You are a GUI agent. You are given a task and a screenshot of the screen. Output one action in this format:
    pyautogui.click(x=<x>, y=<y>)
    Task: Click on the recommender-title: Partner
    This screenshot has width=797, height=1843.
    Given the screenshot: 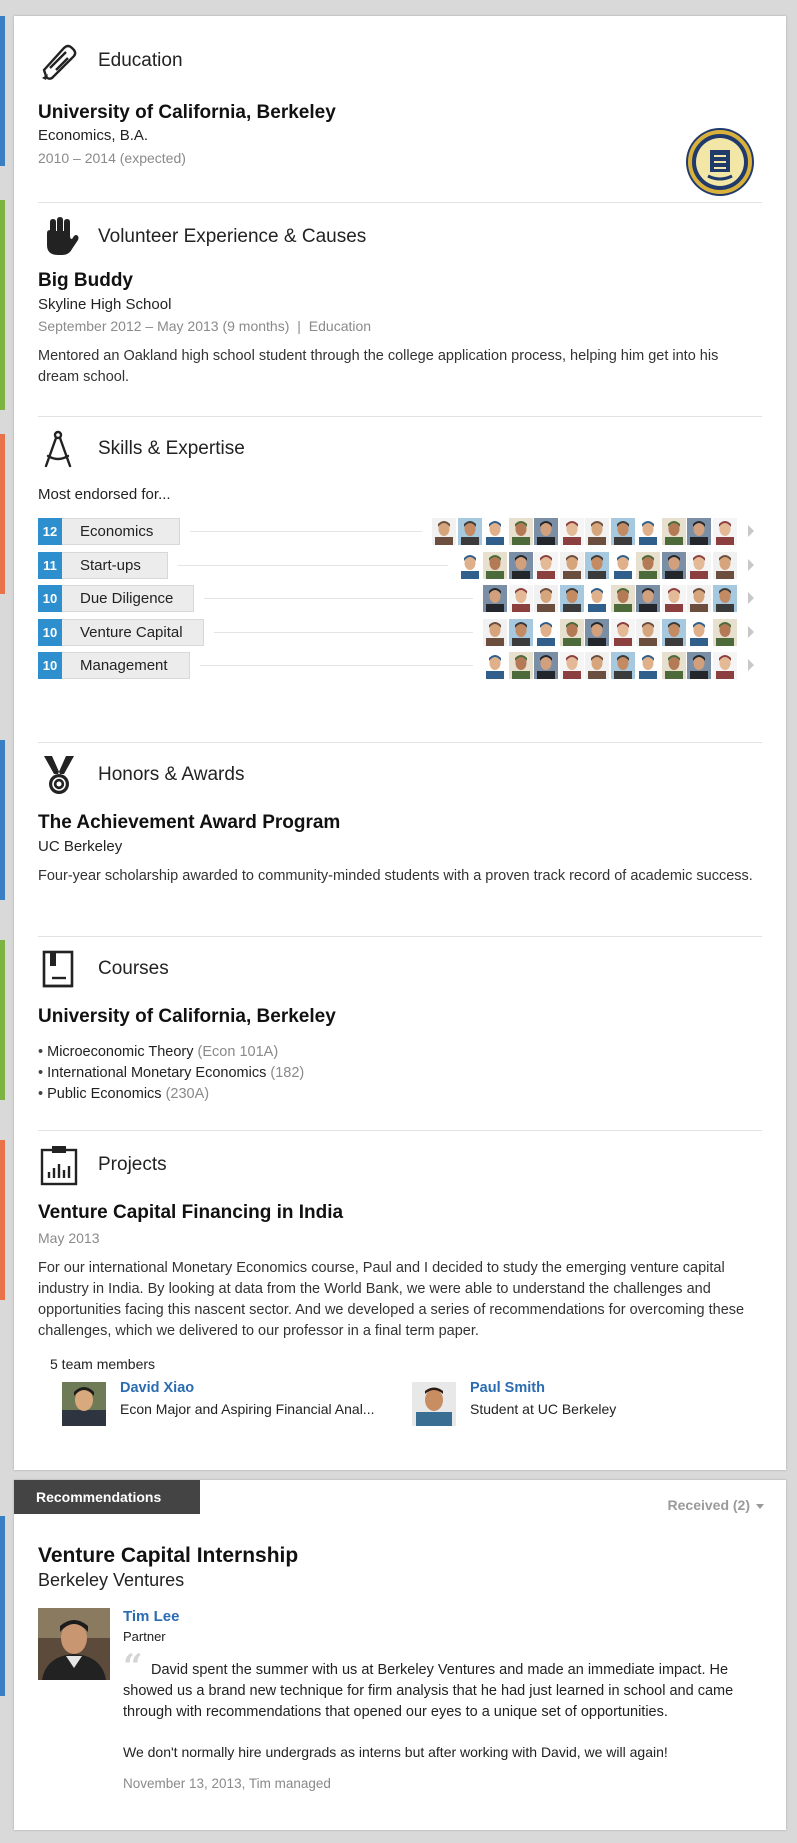 What is the action you would take?
    pyautogui.click(x=144, y=1636)
    